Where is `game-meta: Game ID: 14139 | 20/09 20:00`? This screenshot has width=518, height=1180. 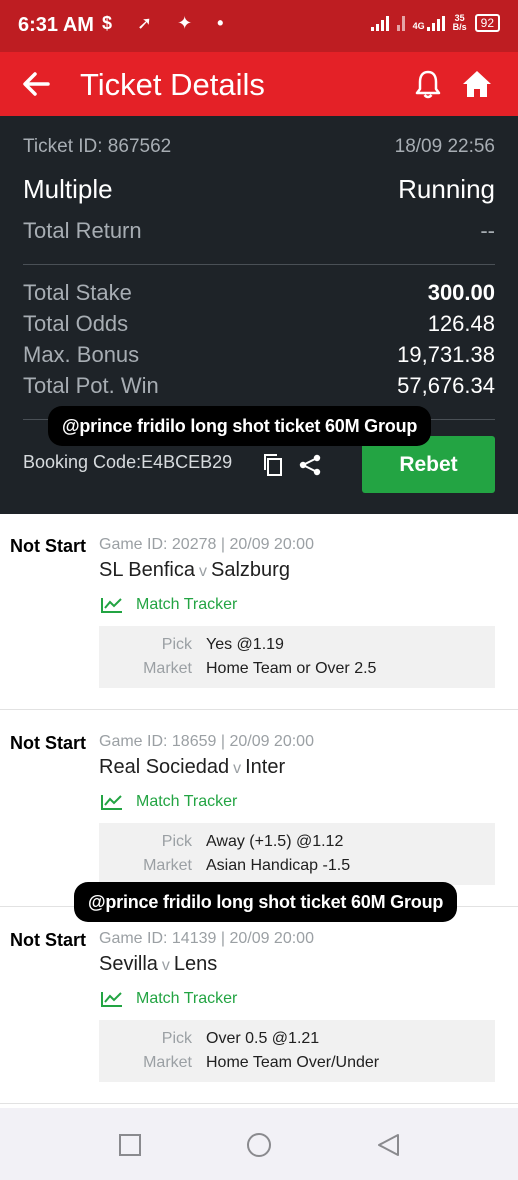
game-meta: Game ID: 14139 | 20/09 20:00 is located at coordinates (206, 938).